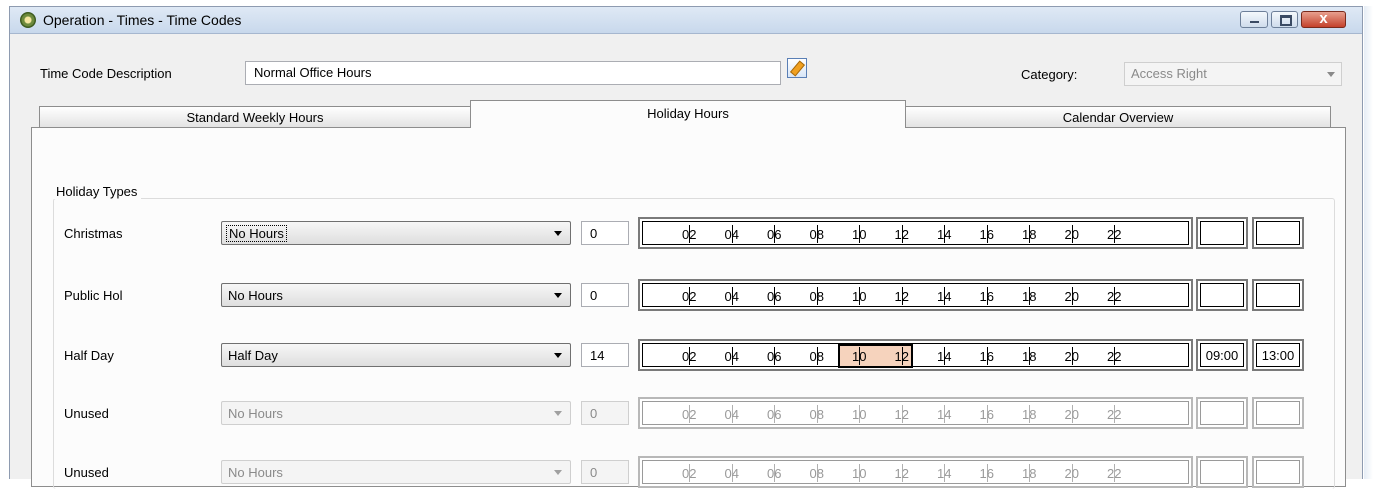 The width and height of the screenshot is (1373, 489). Describe the element at coordinates (1254, 19) in the screenshot. I see `minimize-button` at that location.